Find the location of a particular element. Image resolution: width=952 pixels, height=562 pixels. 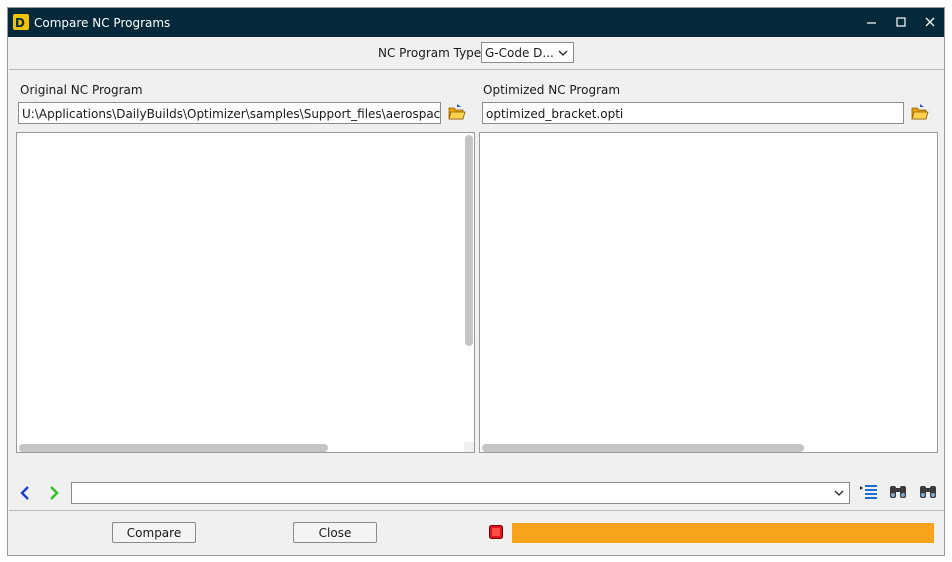

close-icon is located at coordinates (930, 22).